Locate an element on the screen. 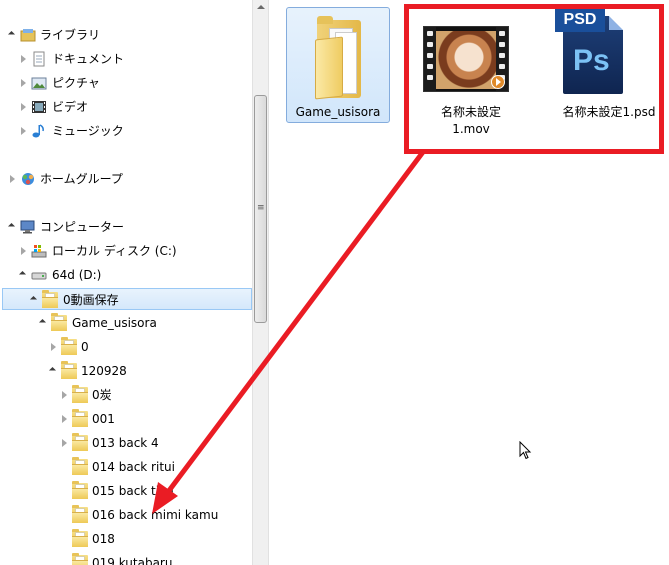 This screenshot has width=669, height=565. mouse-cursor-icon is located at coordinates (525, 450).